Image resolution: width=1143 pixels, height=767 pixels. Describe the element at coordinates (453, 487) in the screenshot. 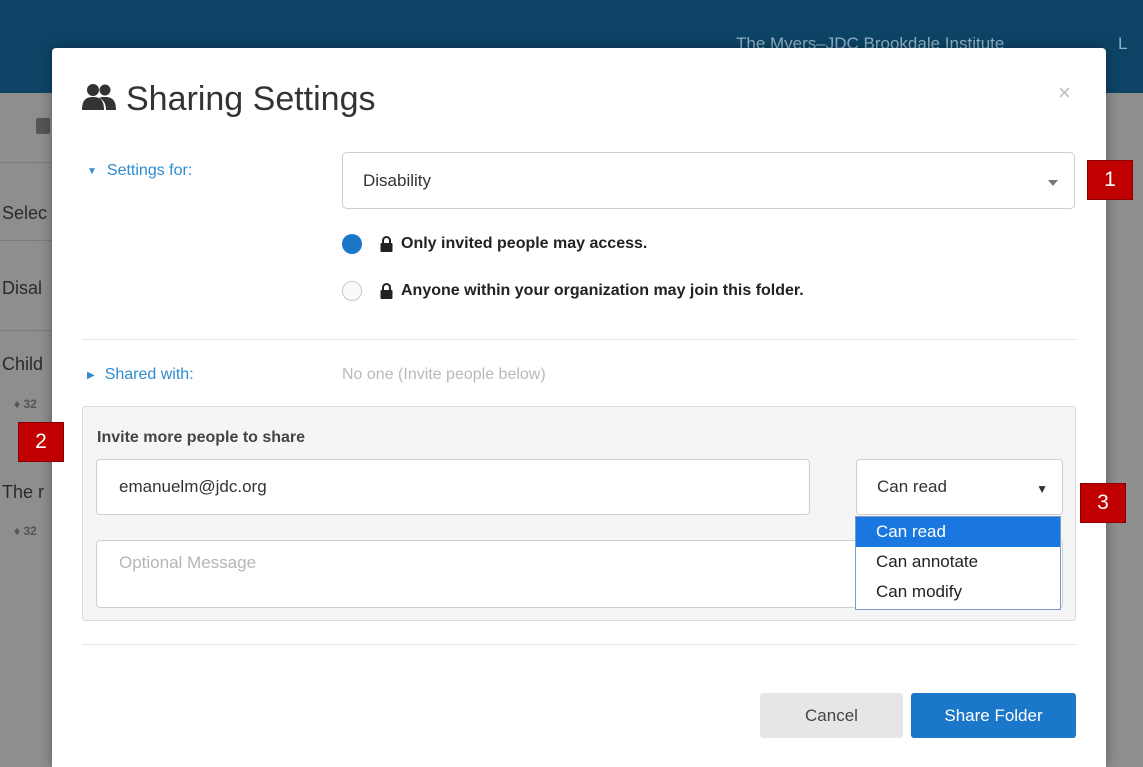

I see `email-input` at that location.